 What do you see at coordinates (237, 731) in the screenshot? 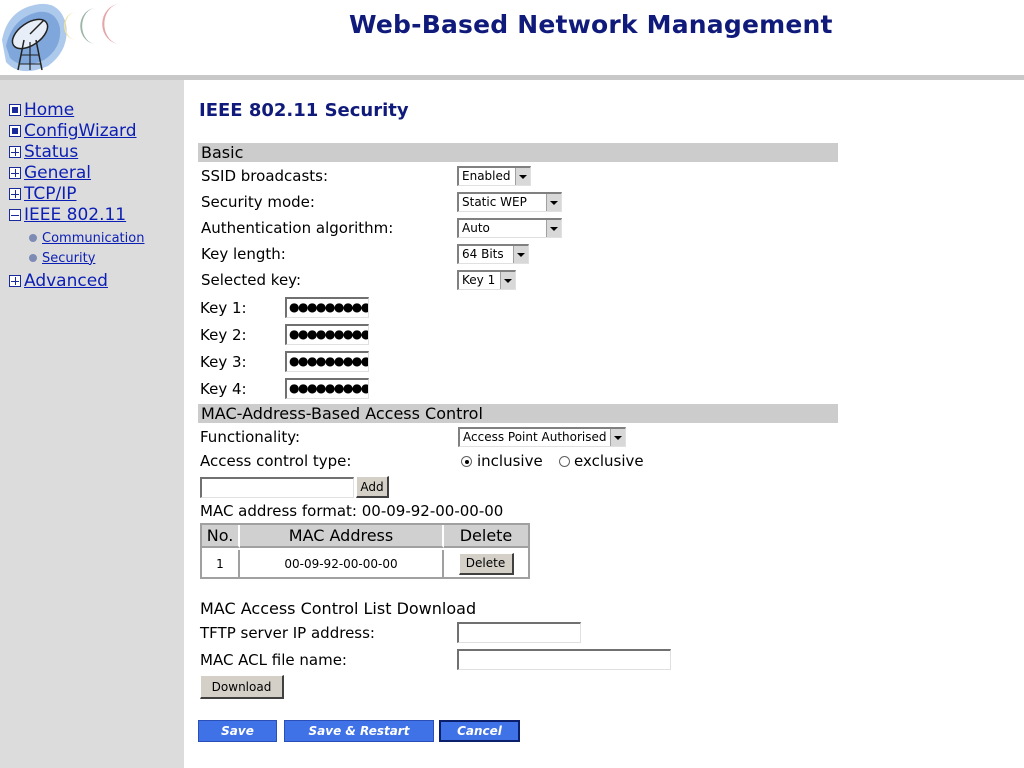
I see `save-button: Save` at bounding box center [237, 731].